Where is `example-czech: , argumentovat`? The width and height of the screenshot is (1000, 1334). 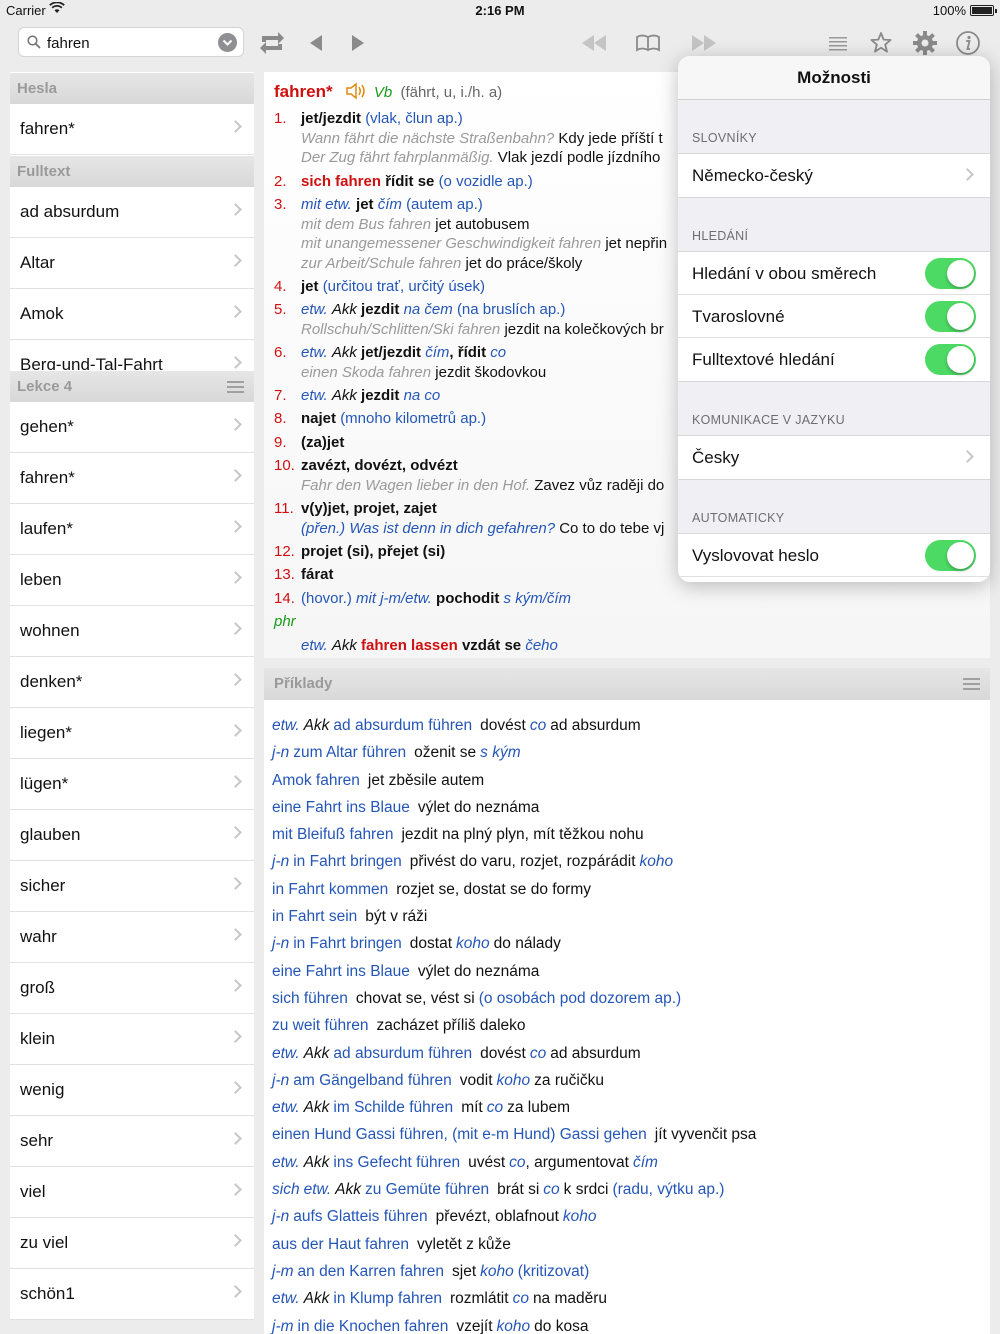
example-czech: , argumentovat is located at coordinates (577, 1162).